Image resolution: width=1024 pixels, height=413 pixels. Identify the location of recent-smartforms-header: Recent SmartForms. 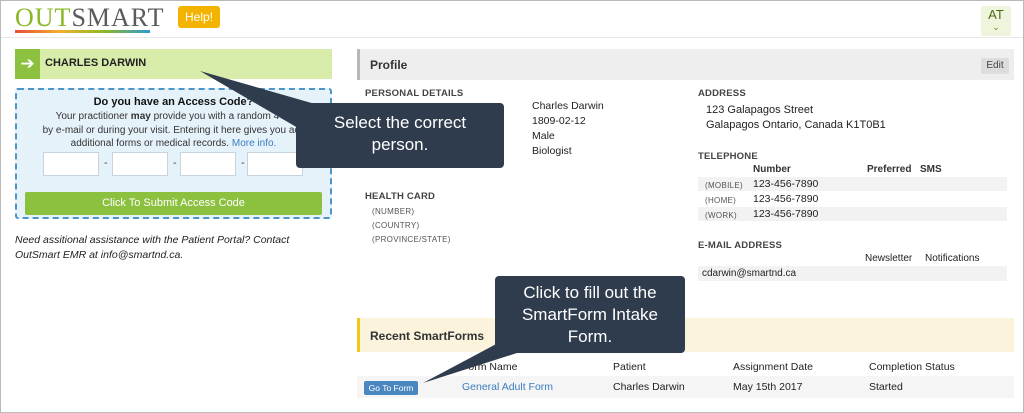
(685, 335).